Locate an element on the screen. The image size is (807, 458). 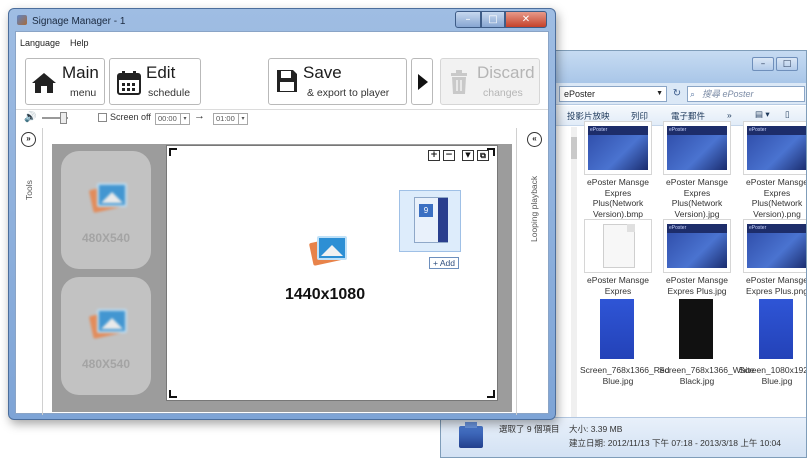
save-sublabel: & export to player is located at coordinates (348, 93).